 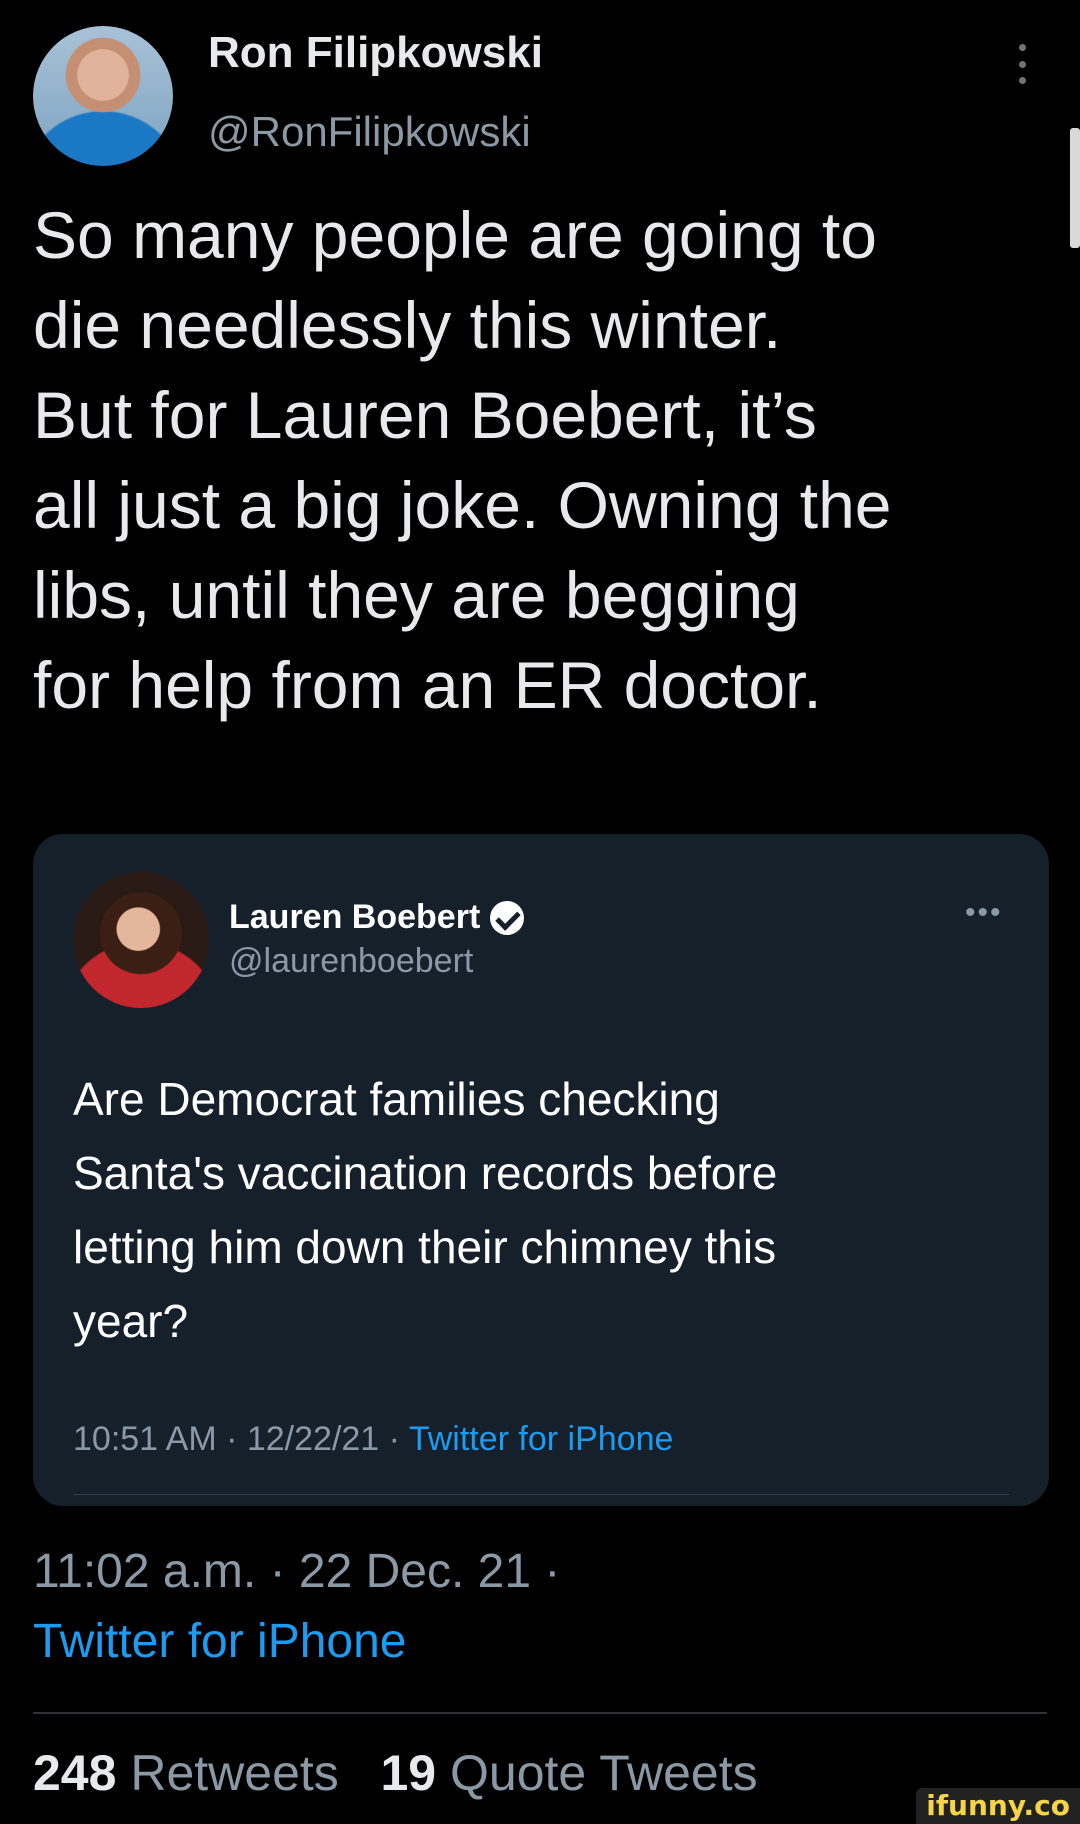 What do you see at coordinates (75, 1773) in the screenshot?
I see `retweets-count: 248` at bounding box center [75, 1773].